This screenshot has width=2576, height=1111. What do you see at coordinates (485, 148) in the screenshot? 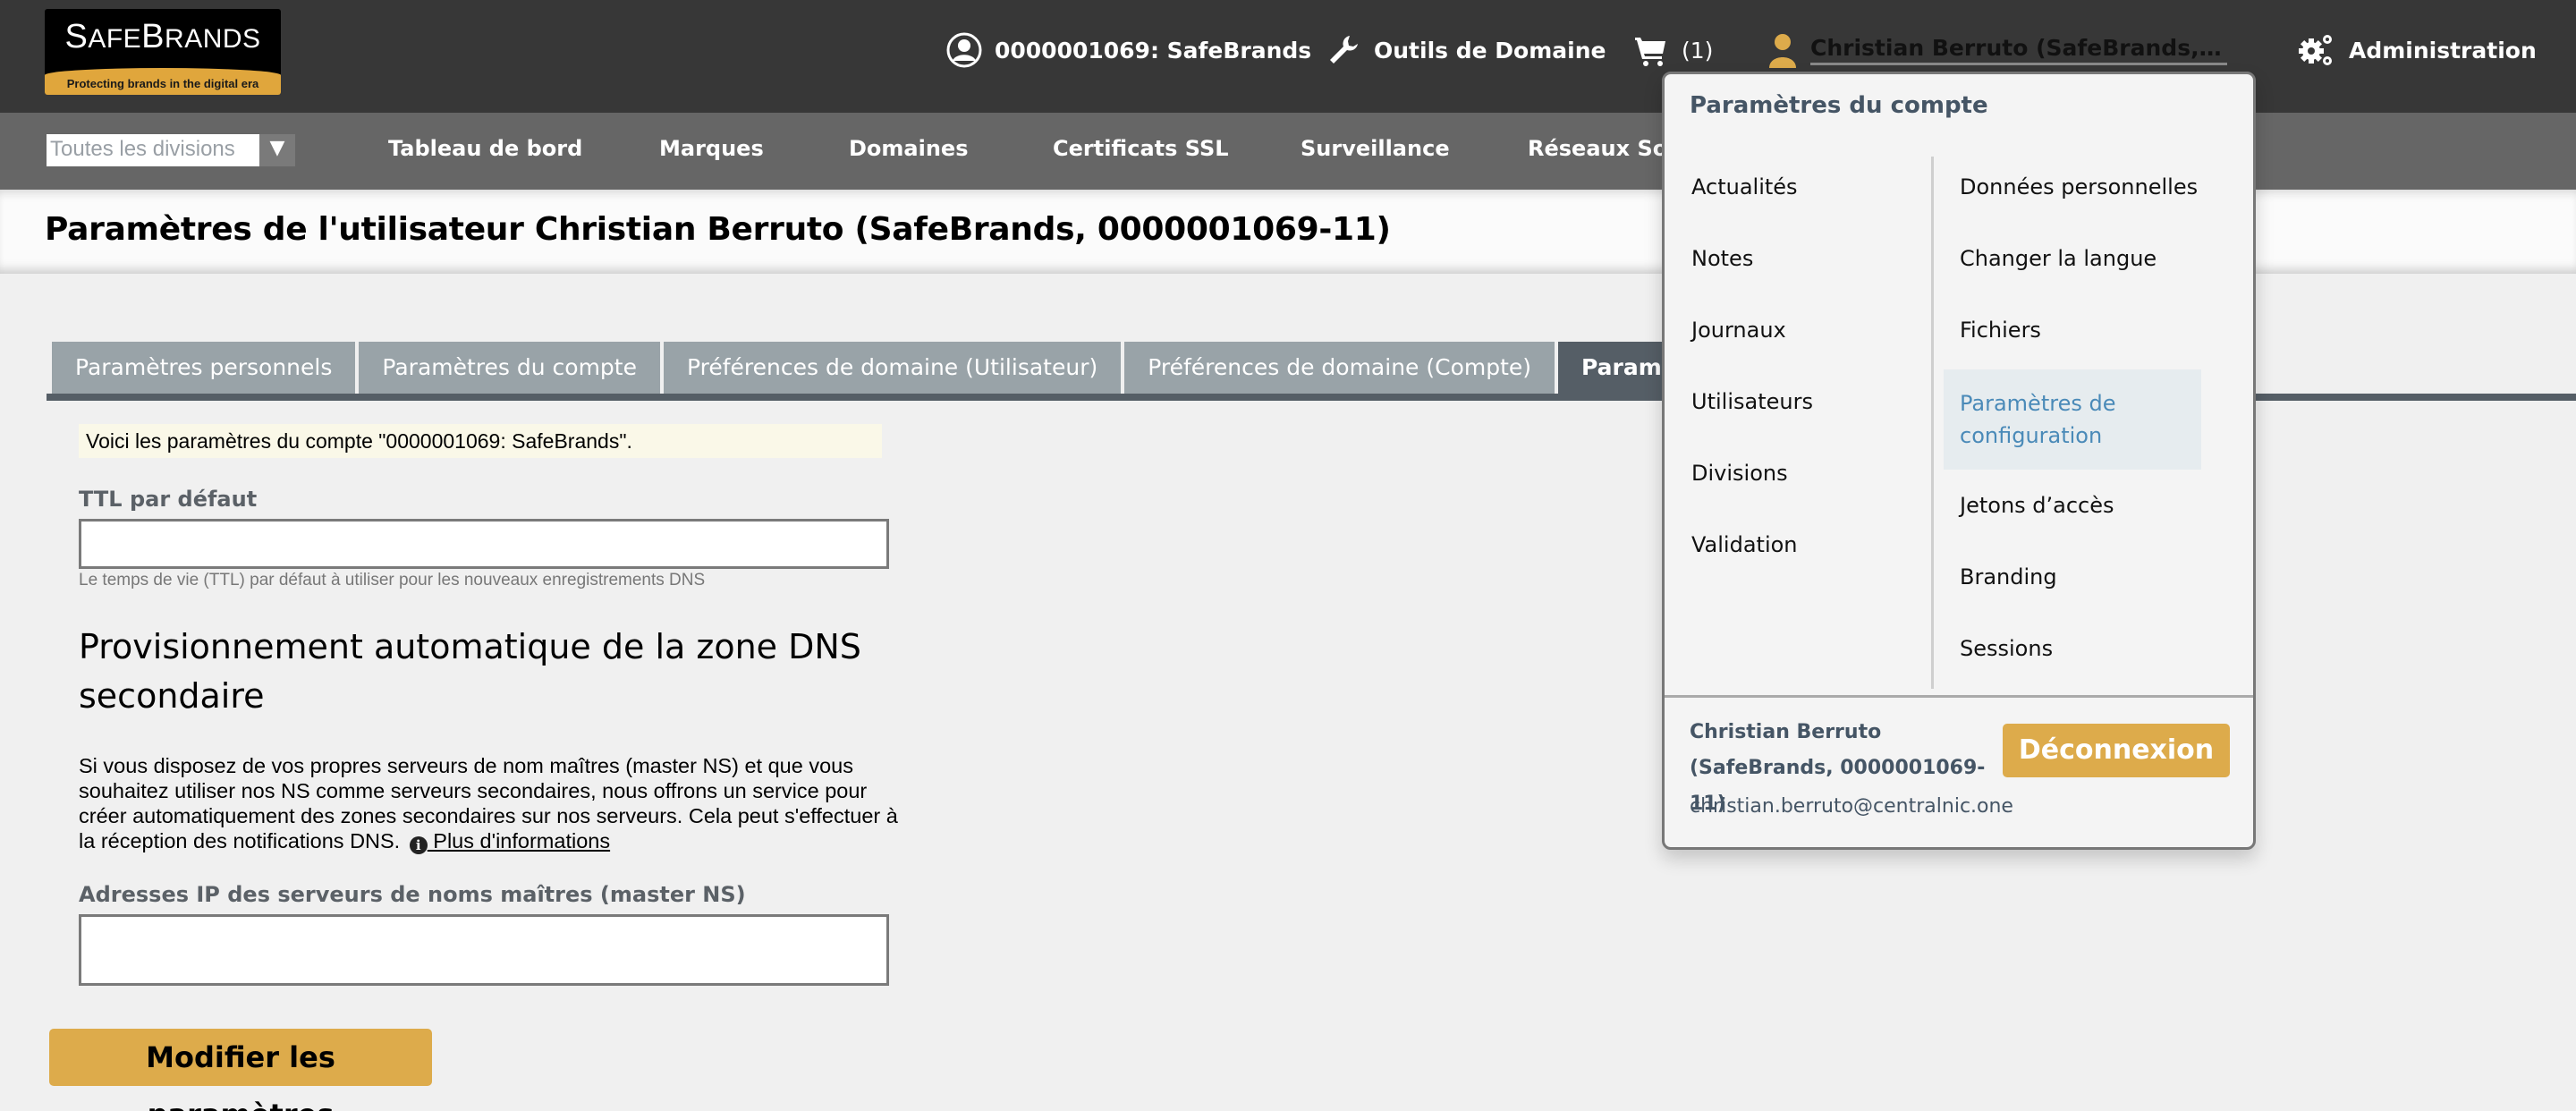
I see `nav-dashboard: Tableau de bord` at bounding box center [485, 148].